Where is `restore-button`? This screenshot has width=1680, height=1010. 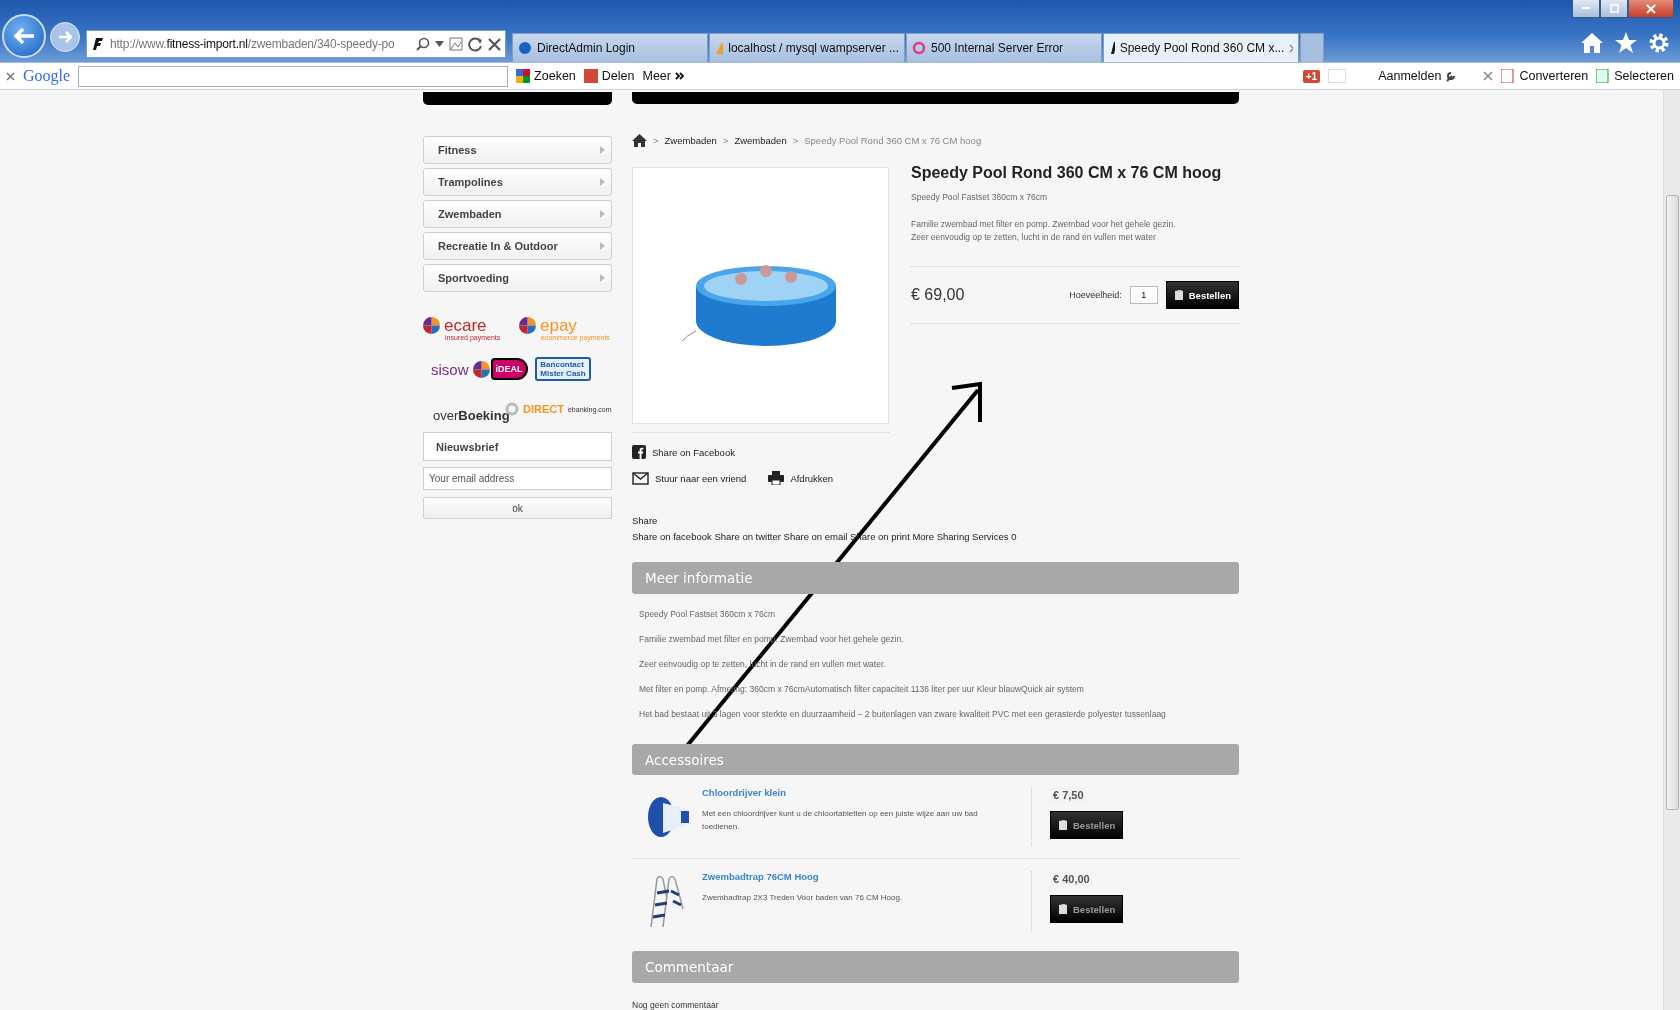
restore-button is located at coordinates (1614, 9).